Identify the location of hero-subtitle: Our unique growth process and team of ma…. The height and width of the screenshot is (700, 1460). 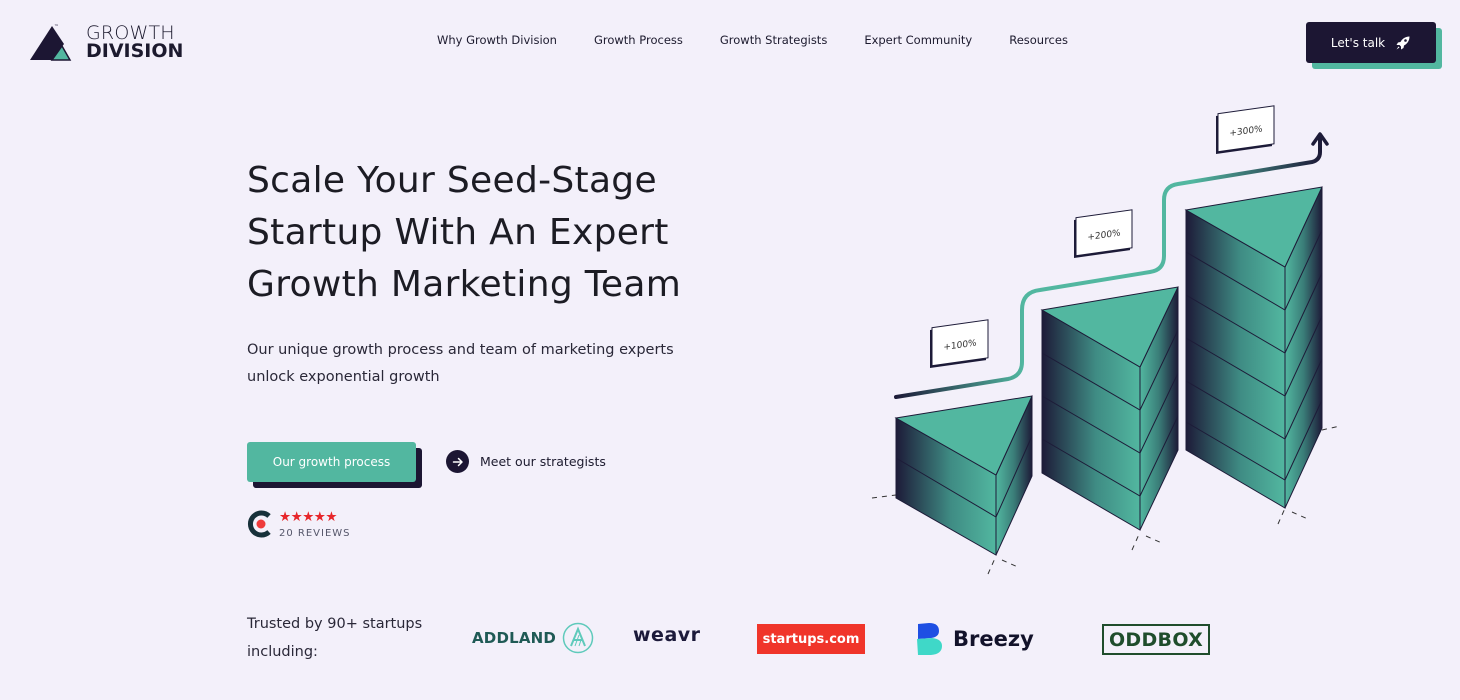
(477, 364).